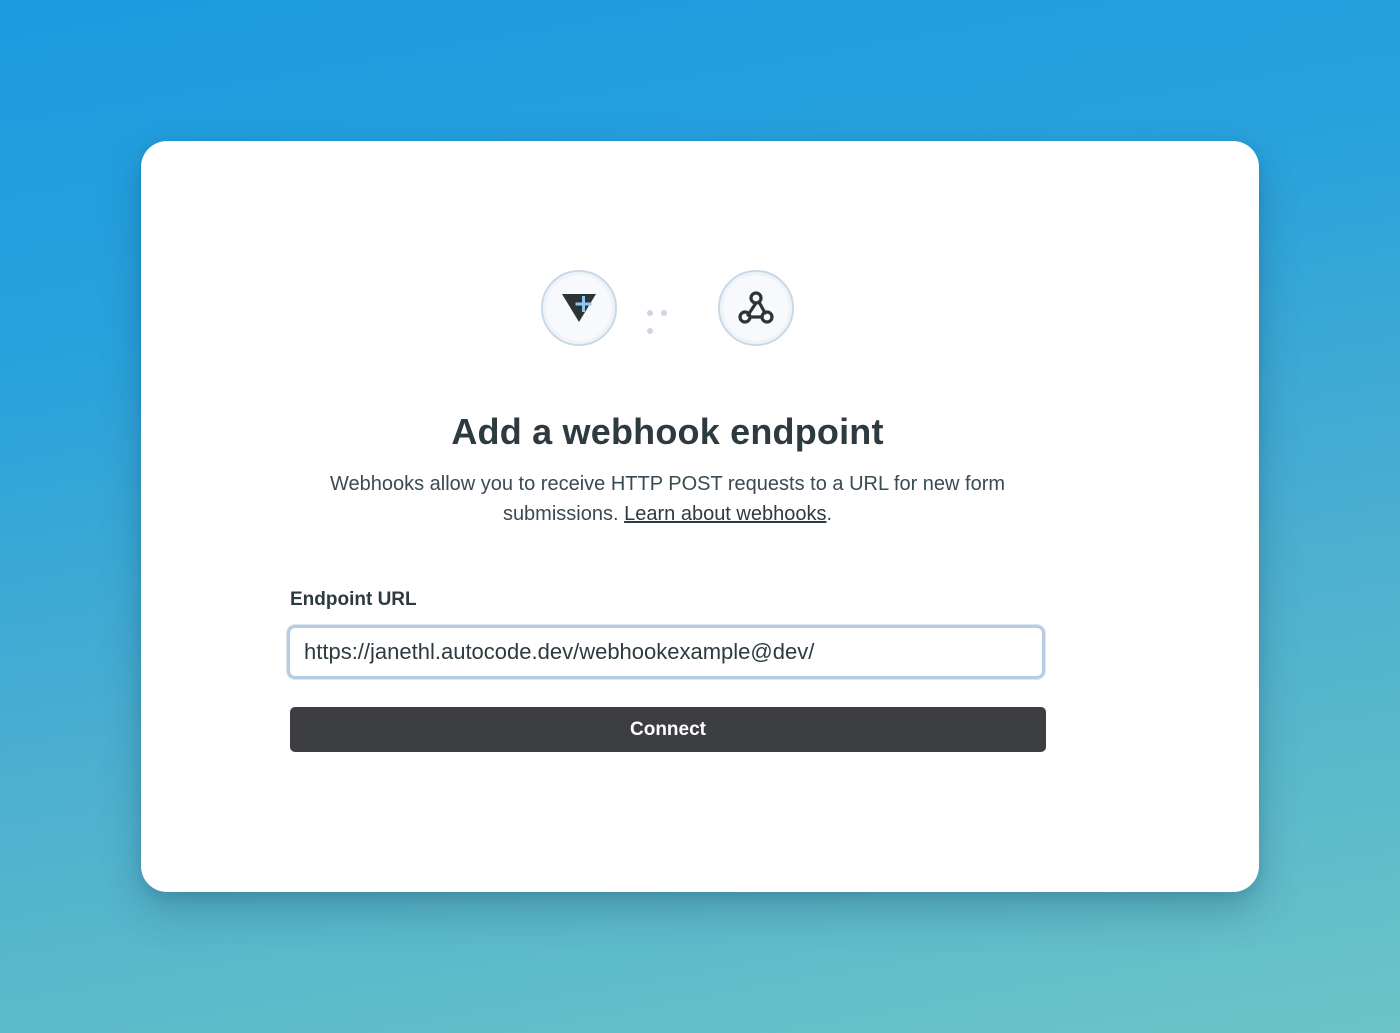 This screenshot has width=1400, height=1033. Describe the element at coordinates (667, 431) in the screenshot. I see `dialog-title: Add a webhook endpoint` at that location.